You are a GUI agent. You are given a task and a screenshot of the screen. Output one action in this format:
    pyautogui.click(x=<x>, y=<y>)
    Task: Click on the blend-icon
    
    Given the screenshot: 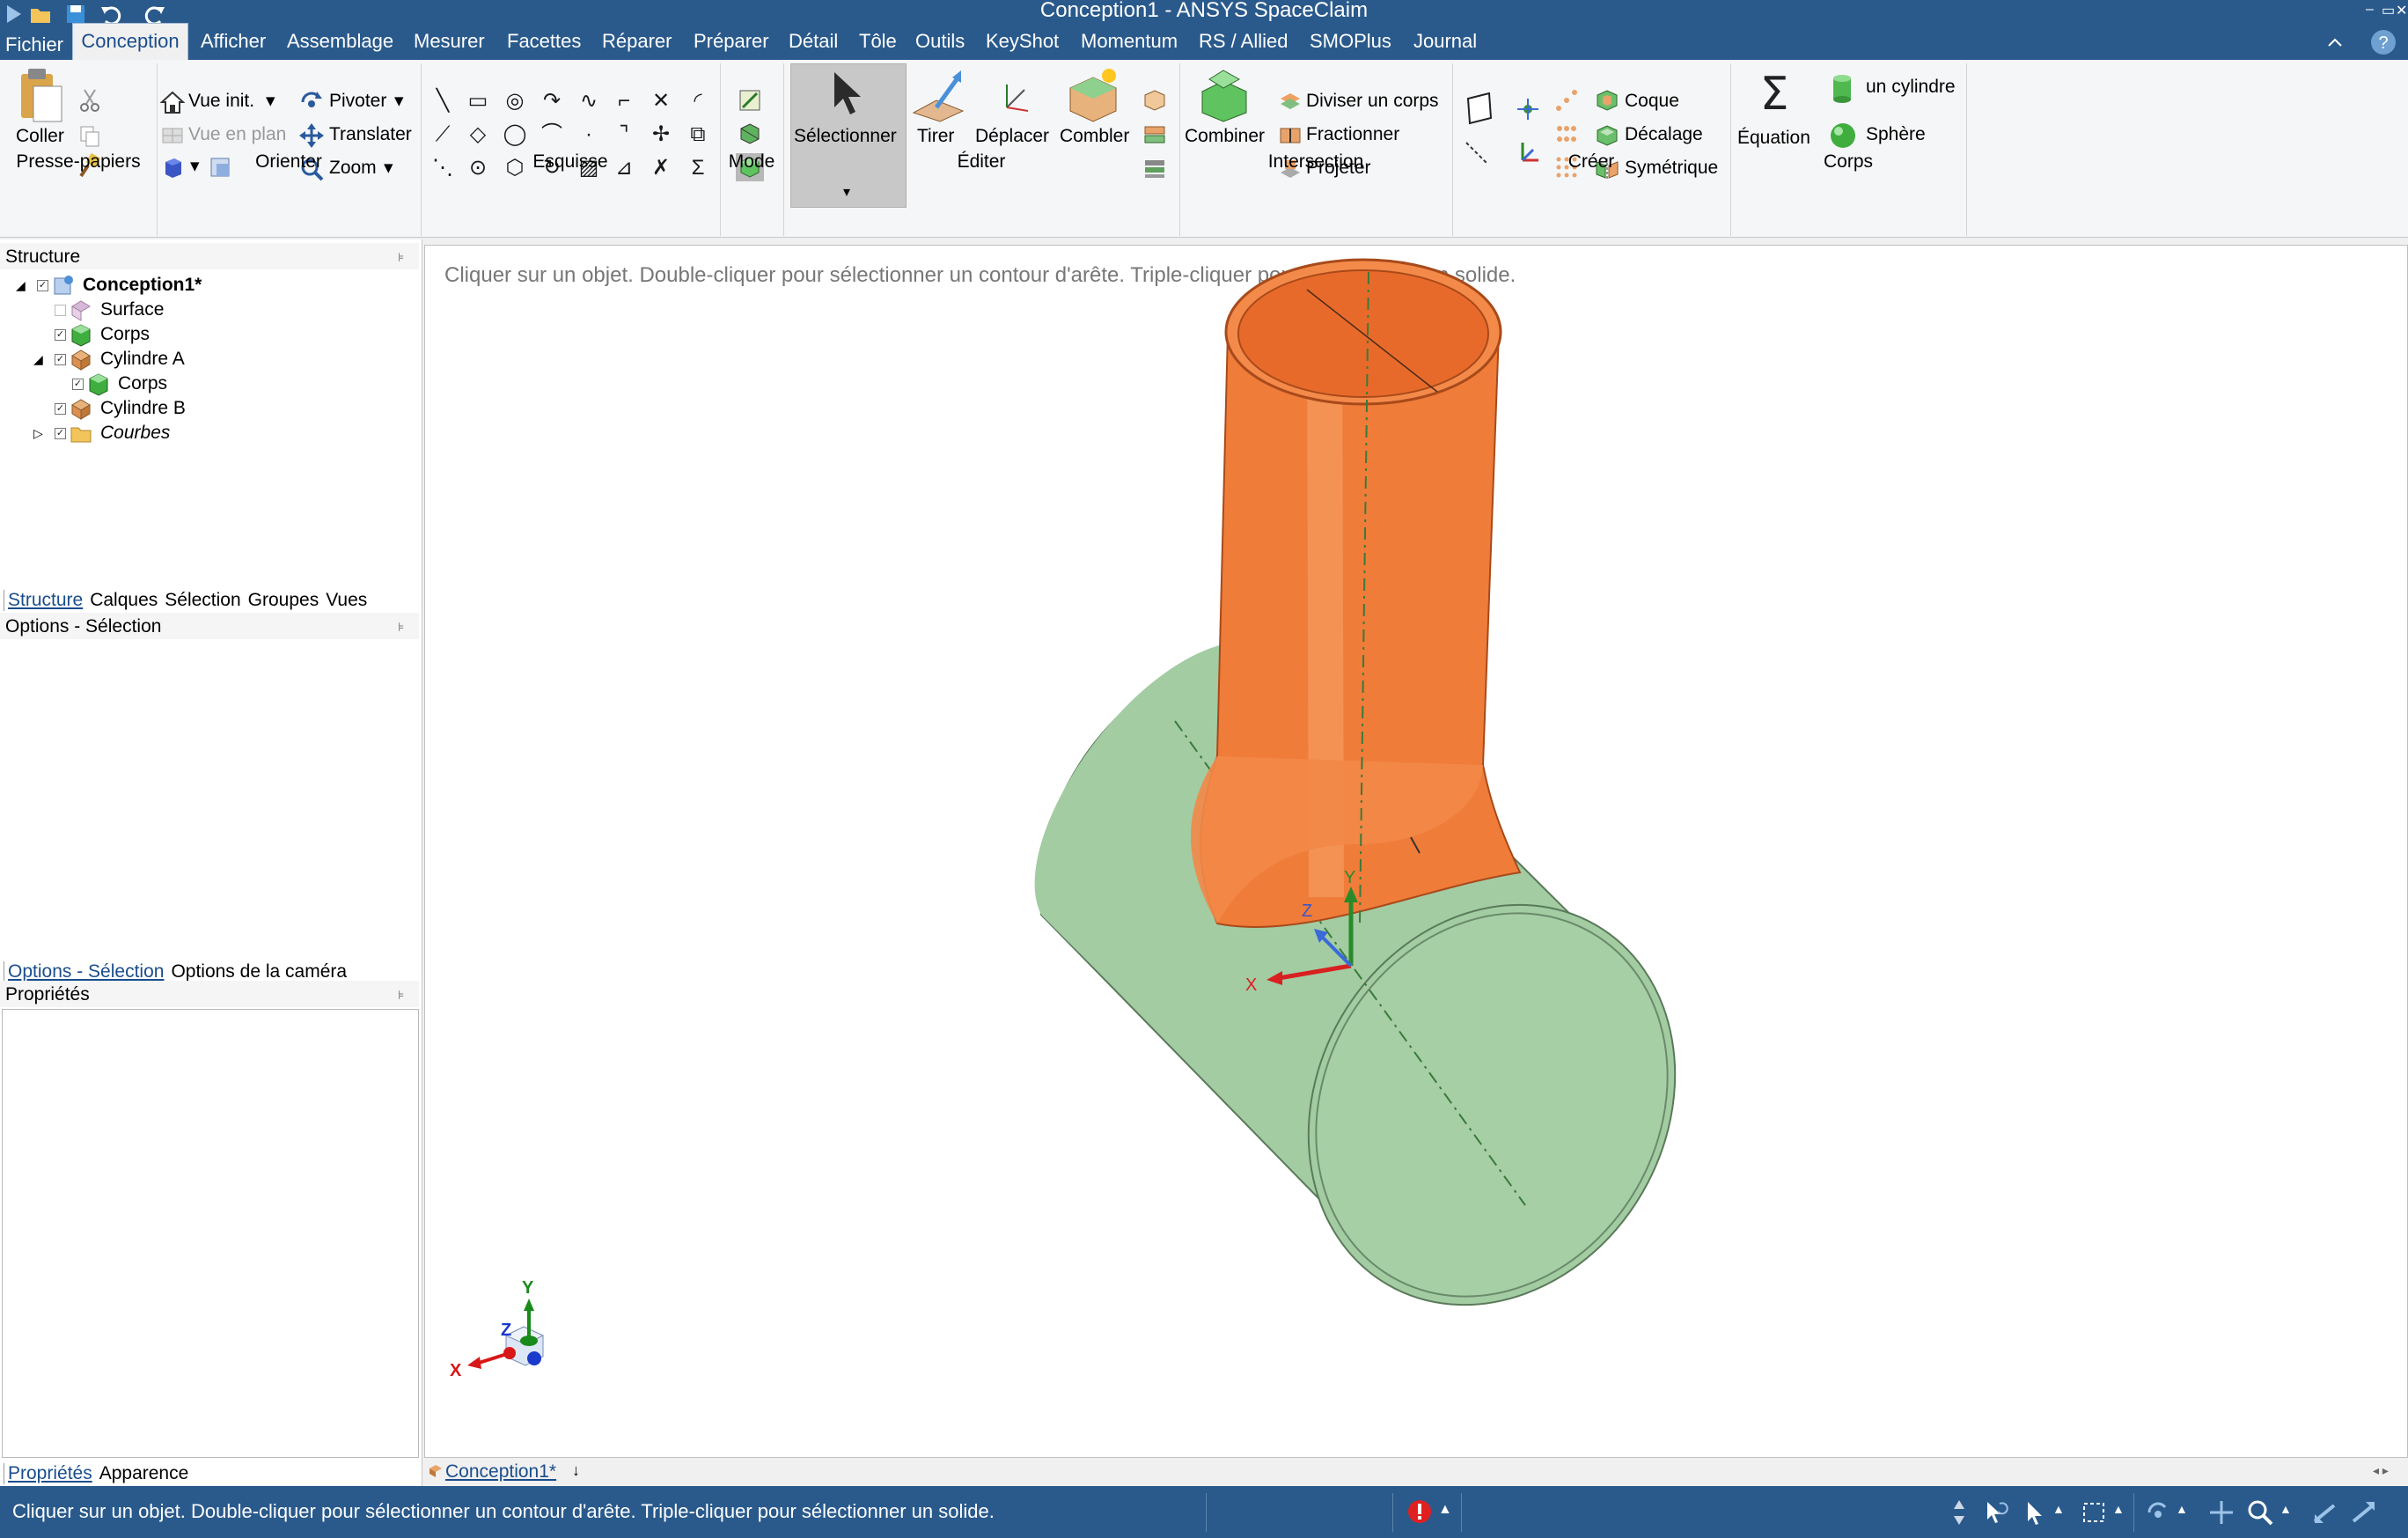 What is the action you would take?
    pyautogui.click(x=1154, y=100)
    